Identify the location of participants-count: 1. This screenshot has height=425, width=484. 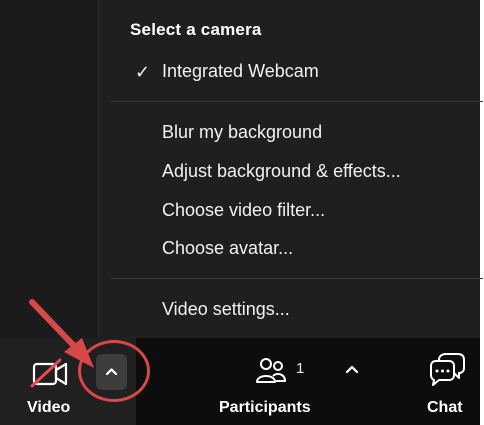
(300, 368).